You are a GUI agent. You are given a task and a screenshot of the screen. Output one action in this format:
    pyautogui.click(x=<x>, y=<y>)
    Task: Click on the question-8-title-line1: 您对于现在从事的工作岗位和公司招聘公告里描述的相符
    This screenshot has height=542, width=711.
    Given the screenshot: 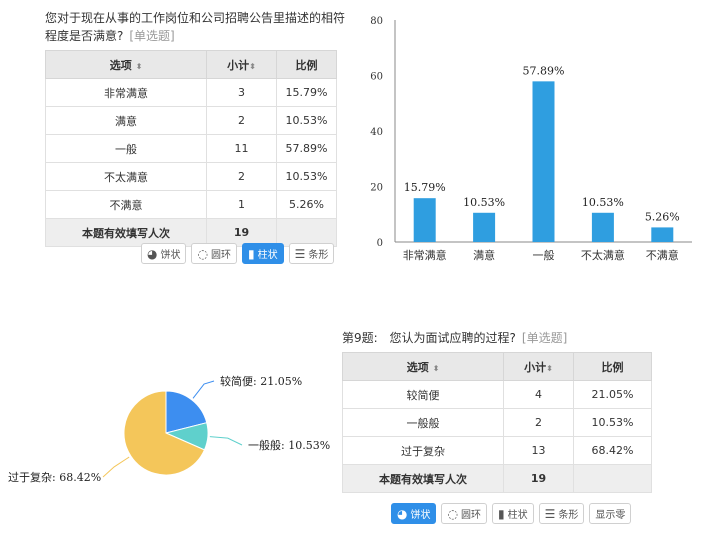 What is the action you would take?
    pyautogui.click(x=195, y=18)
    